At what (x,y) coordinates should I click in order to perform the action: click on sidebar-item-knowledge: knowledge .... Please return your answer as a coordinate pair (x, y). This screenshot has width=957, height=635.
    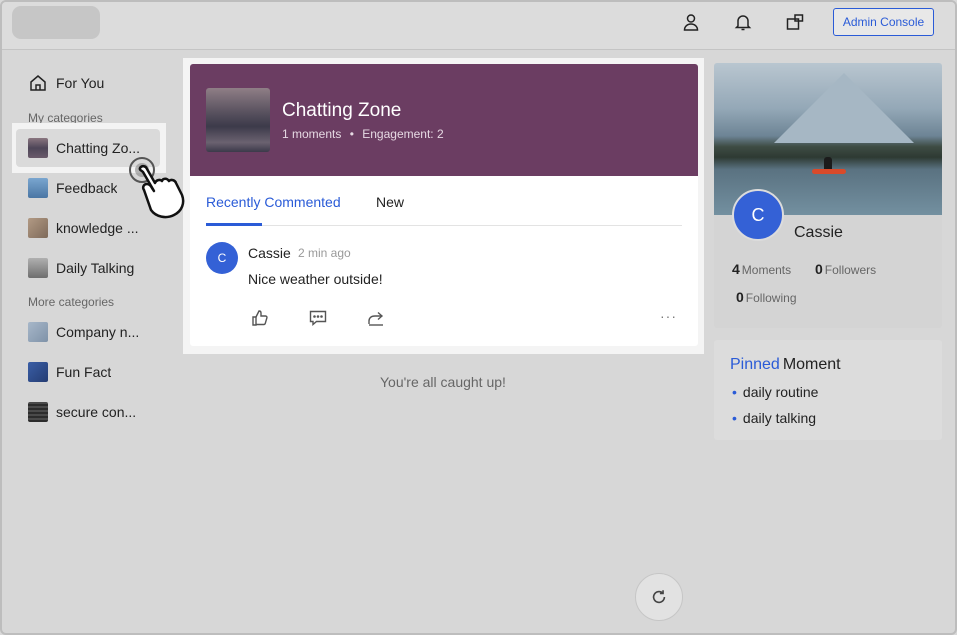
    Looking at the image, I should click on (88, 228).